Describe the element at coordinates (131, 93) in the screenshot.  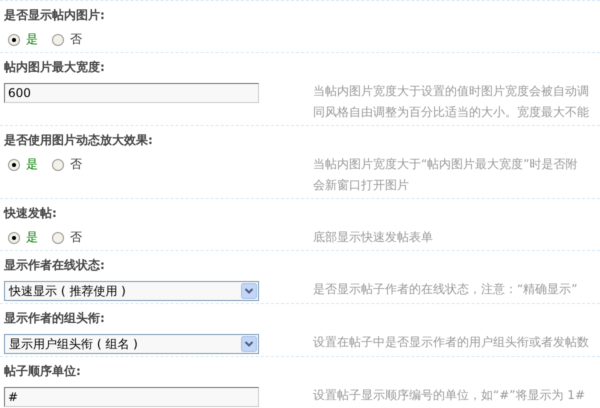
I see `input-field: 600` at that location.